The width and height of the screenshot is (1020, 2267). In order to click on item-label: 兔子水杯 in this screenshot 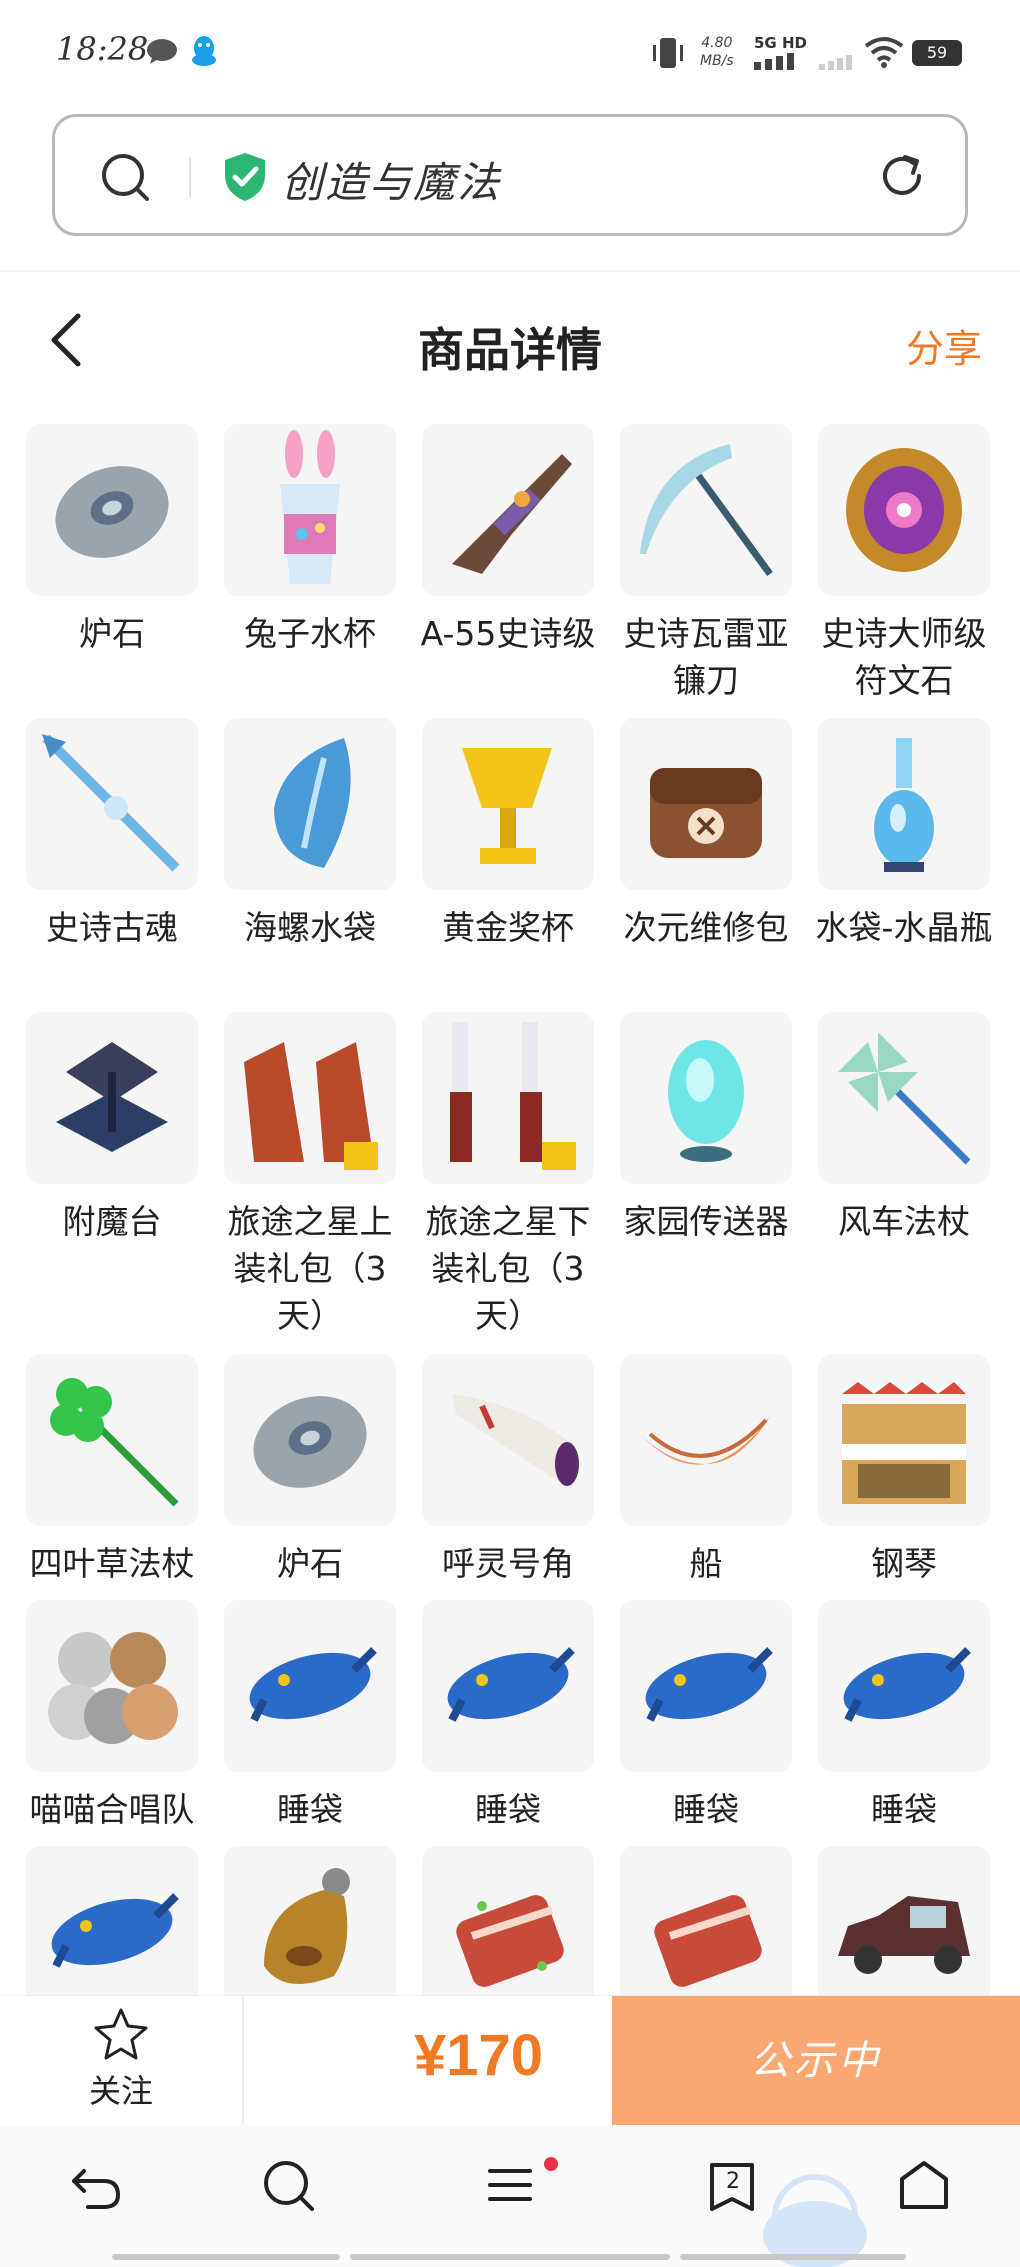, I will do `click(310, 633)`.